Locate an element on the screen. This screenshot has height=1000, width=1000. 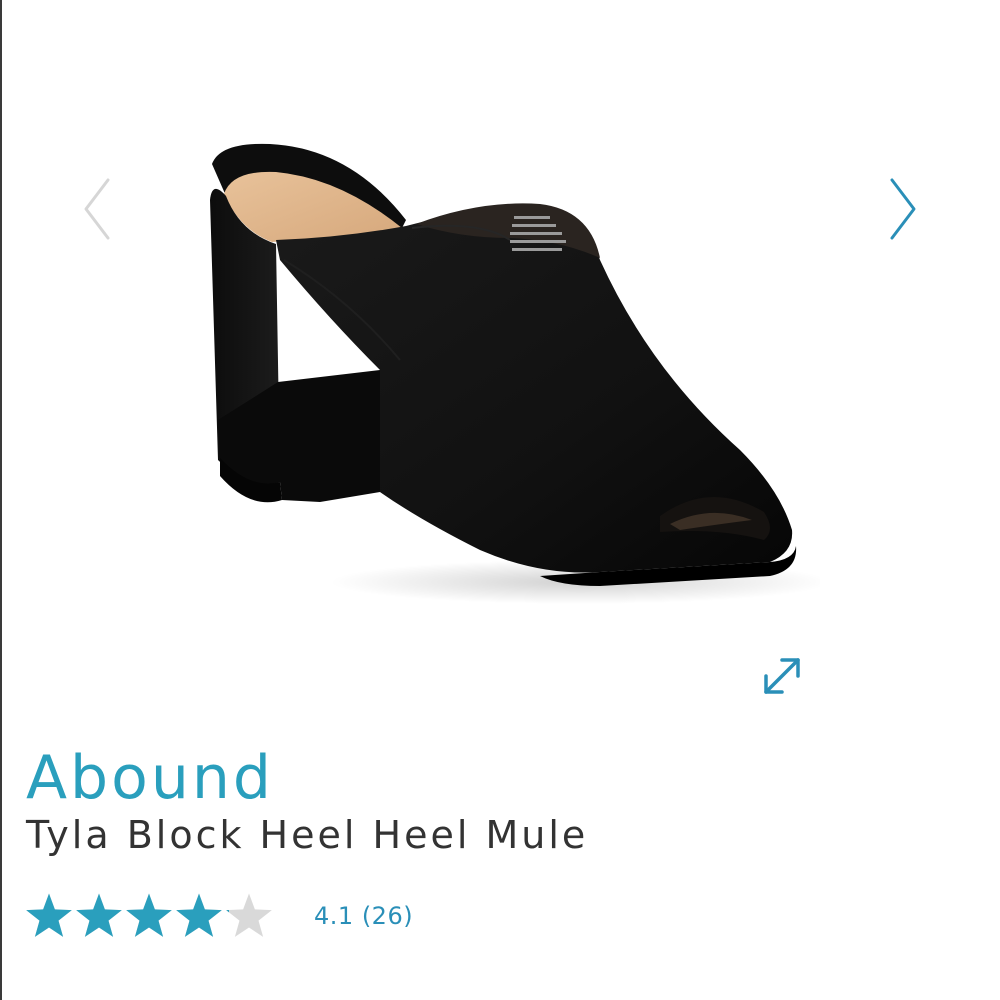
star-rating is located at coordinates (149, 916).